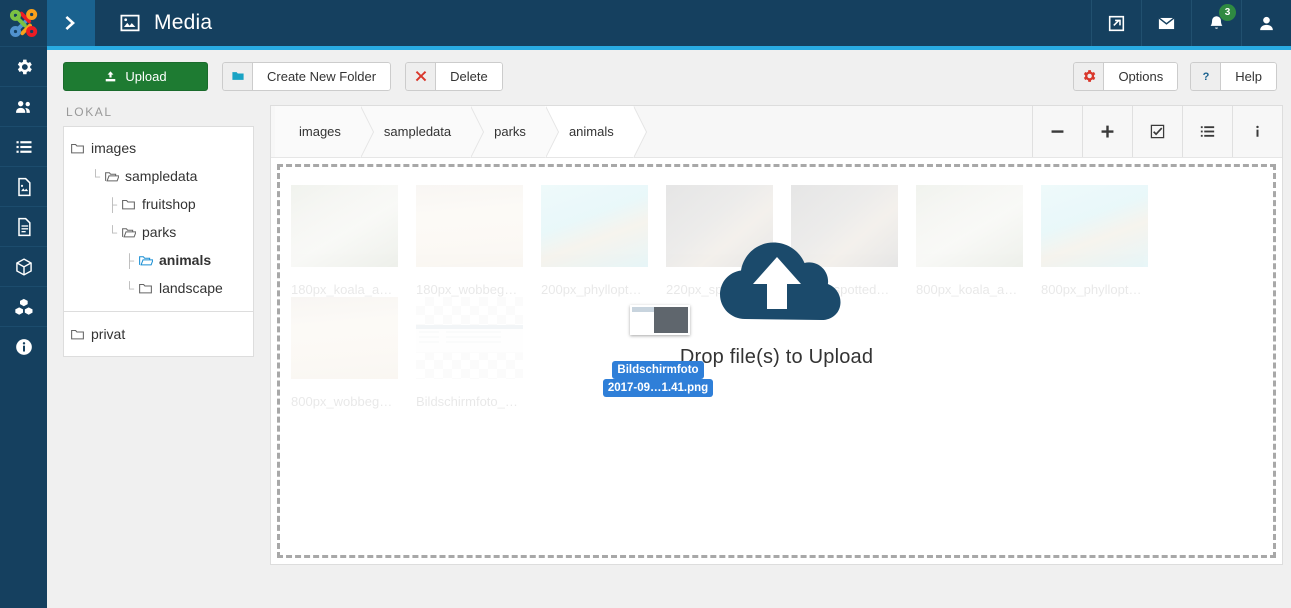  I want to click on tree-node-parks: └ parks, so click(158, 232).